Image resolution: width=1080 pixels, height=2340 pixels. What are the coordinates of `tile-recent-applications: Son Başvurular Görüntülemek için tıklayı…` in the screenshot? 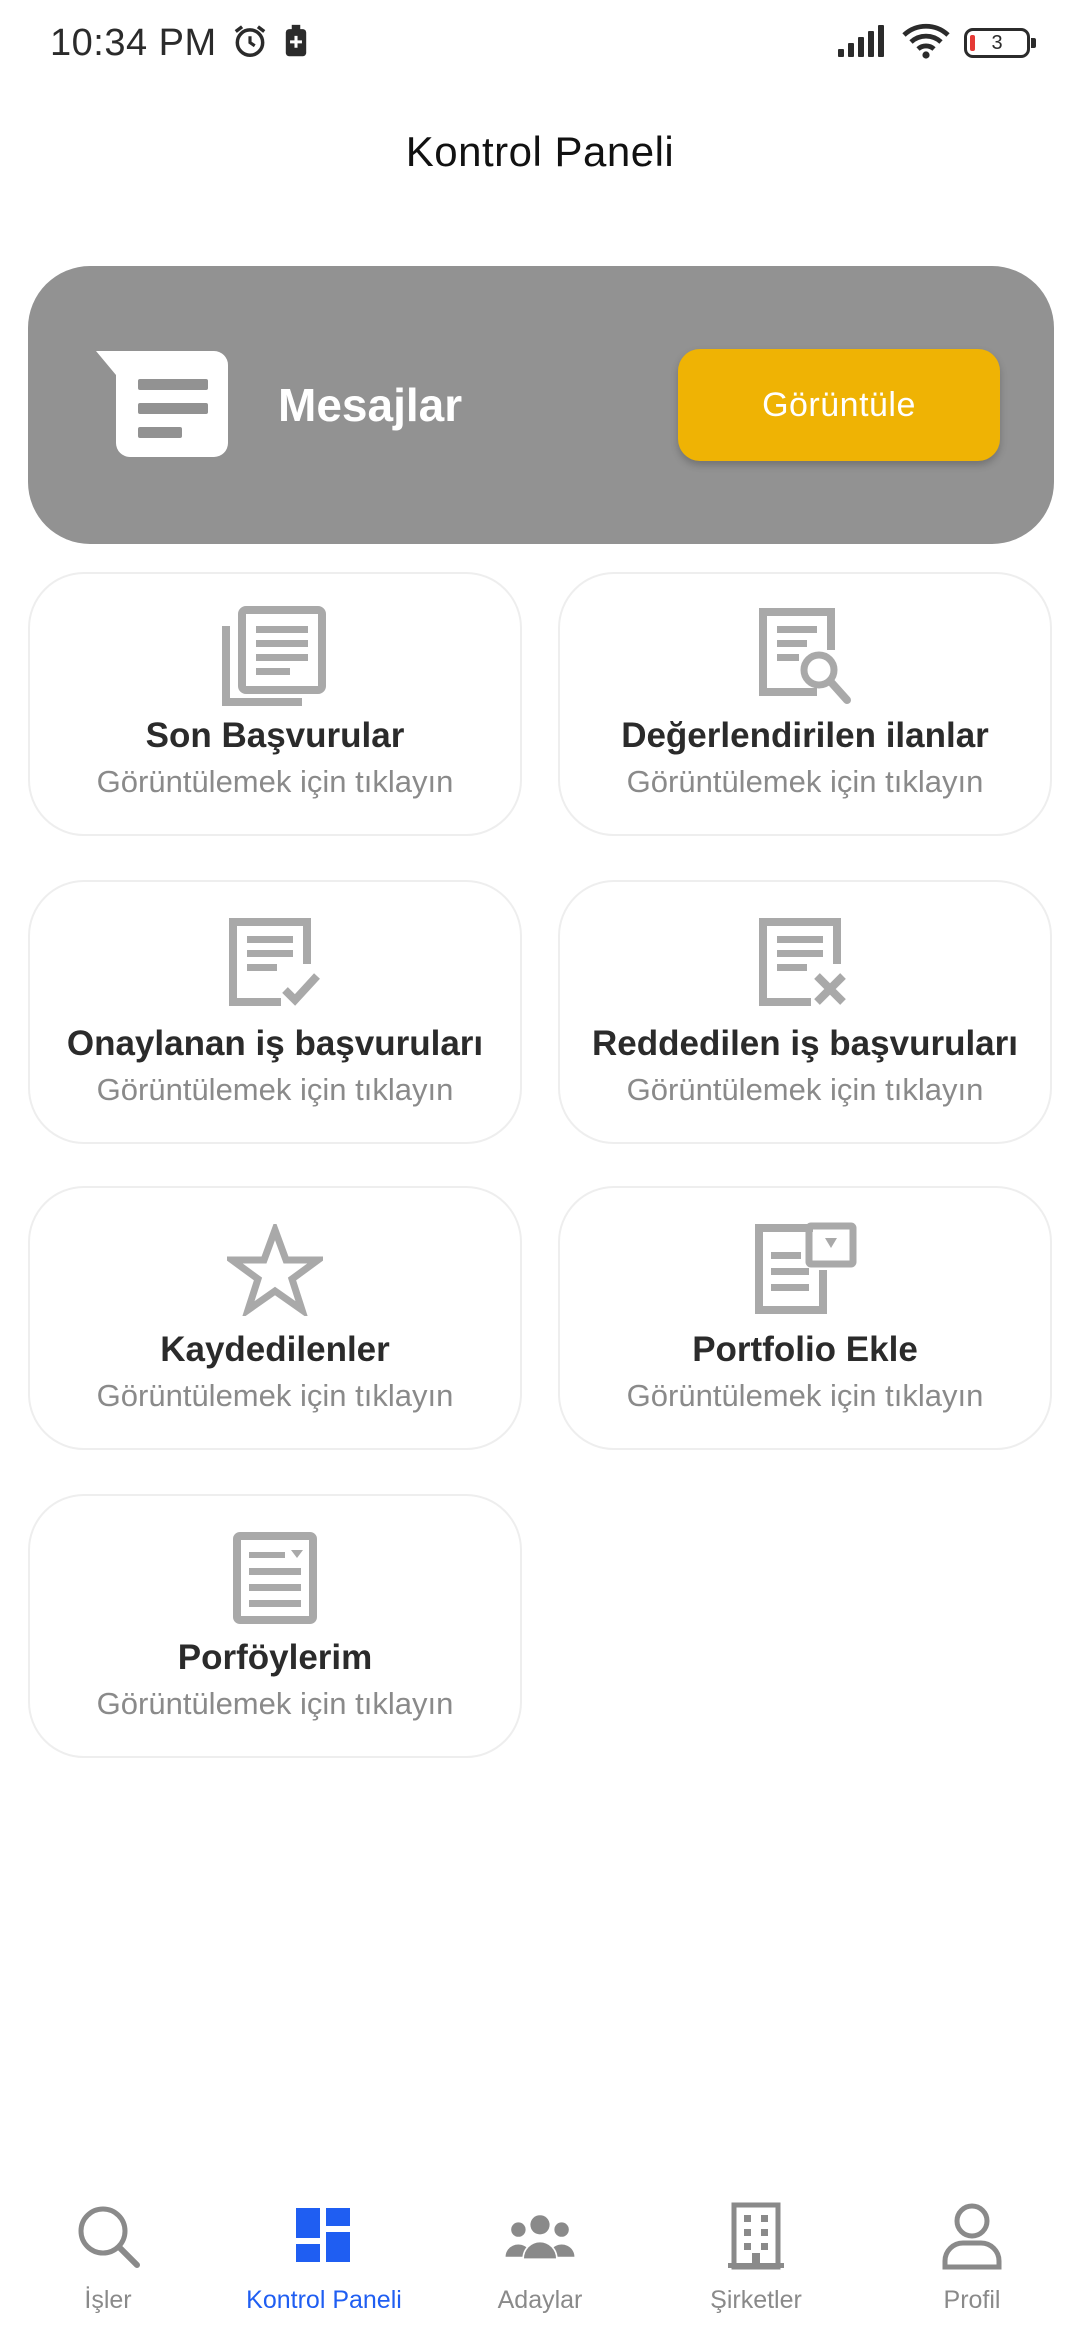 It's located at (275, 704).